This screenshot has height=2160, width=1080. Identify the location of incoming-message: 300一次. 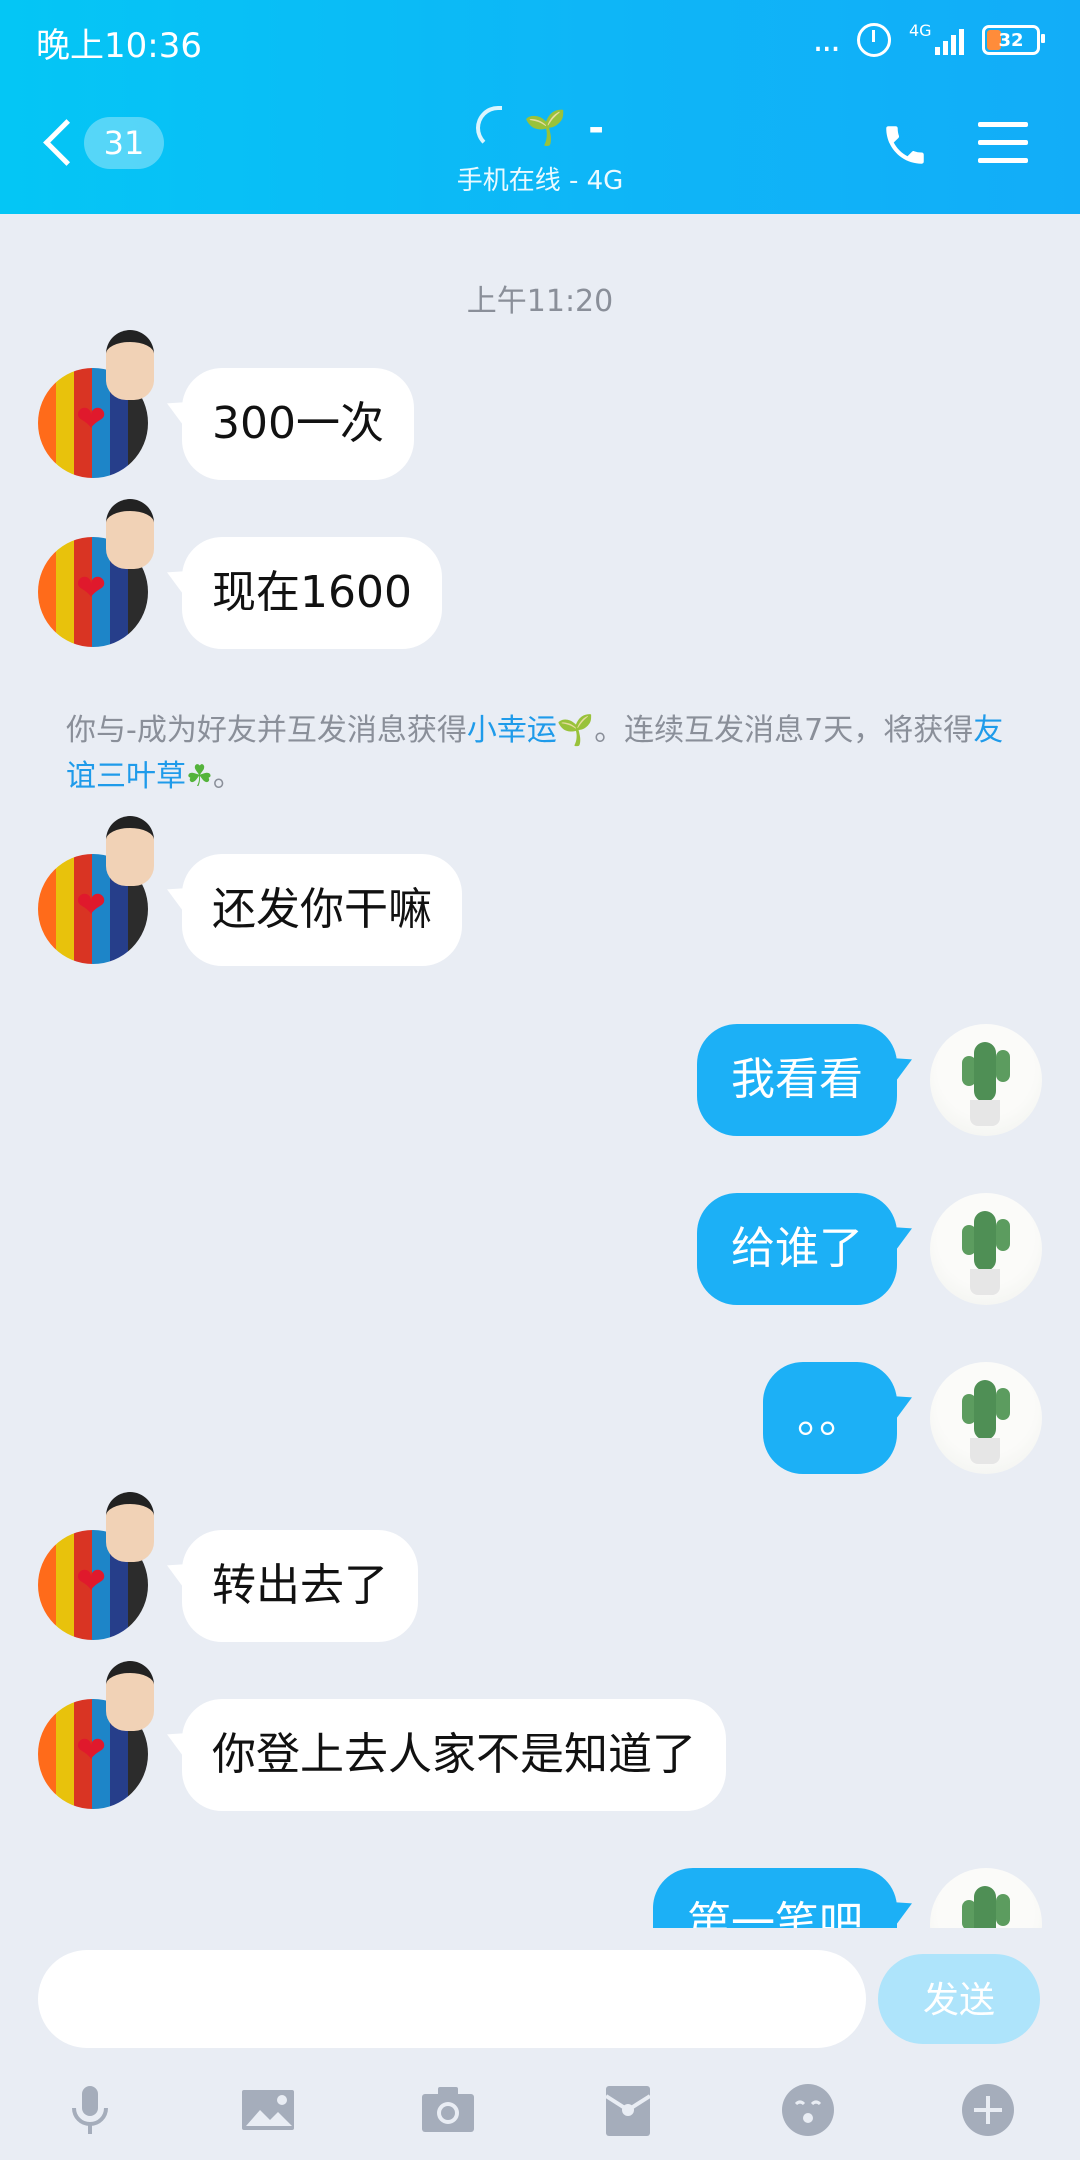
(298, 424).